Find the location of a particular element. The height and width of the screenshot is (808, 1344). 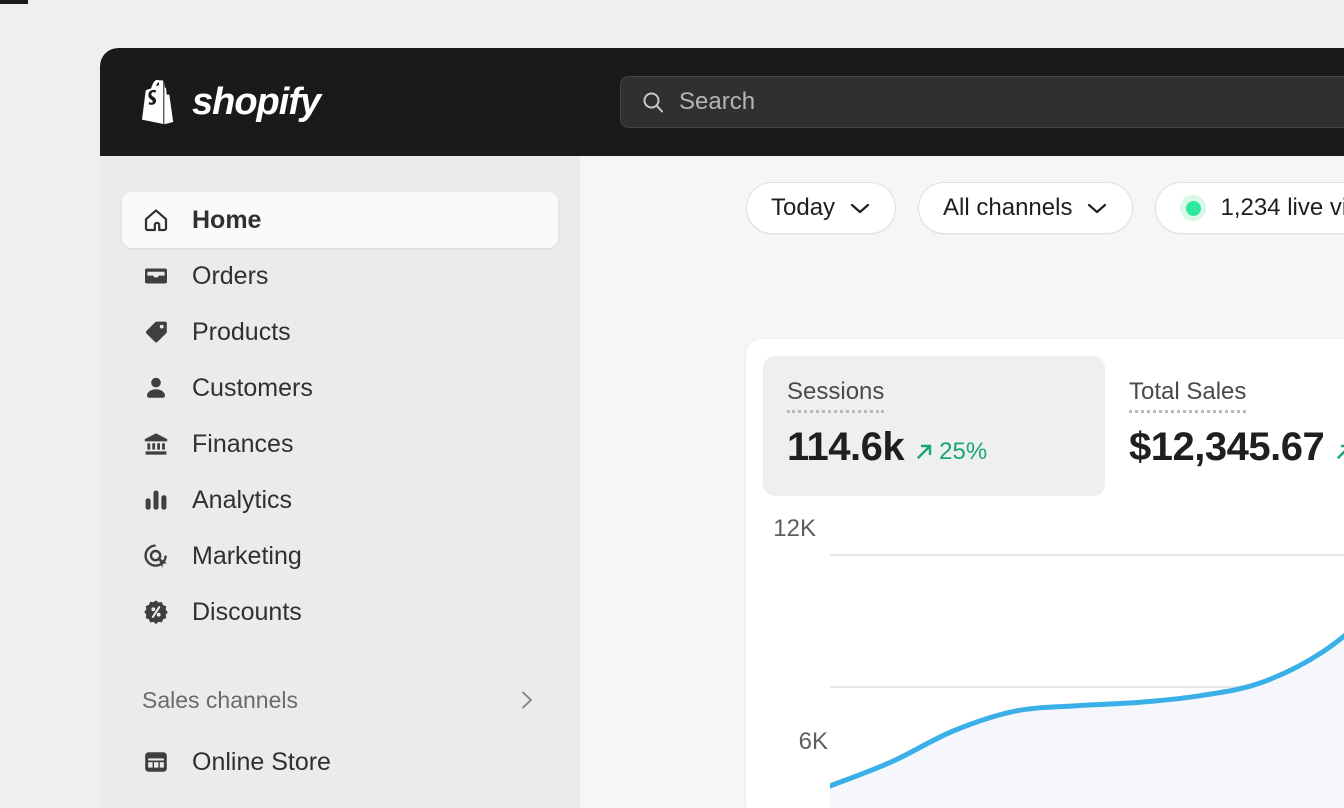

search-icon is located at coordinates (653, 102).